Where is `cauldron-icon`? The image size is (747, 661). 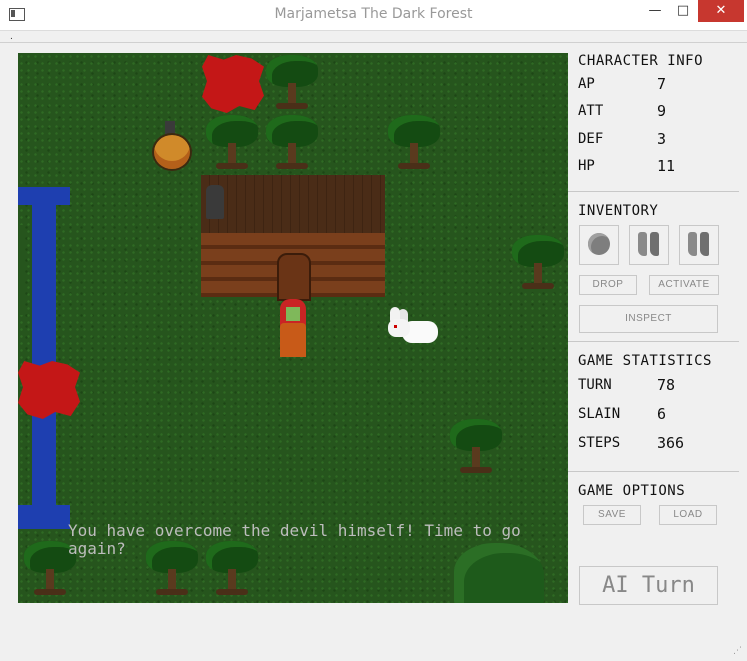
cauldron-icon is located at coordinates (215, 202).